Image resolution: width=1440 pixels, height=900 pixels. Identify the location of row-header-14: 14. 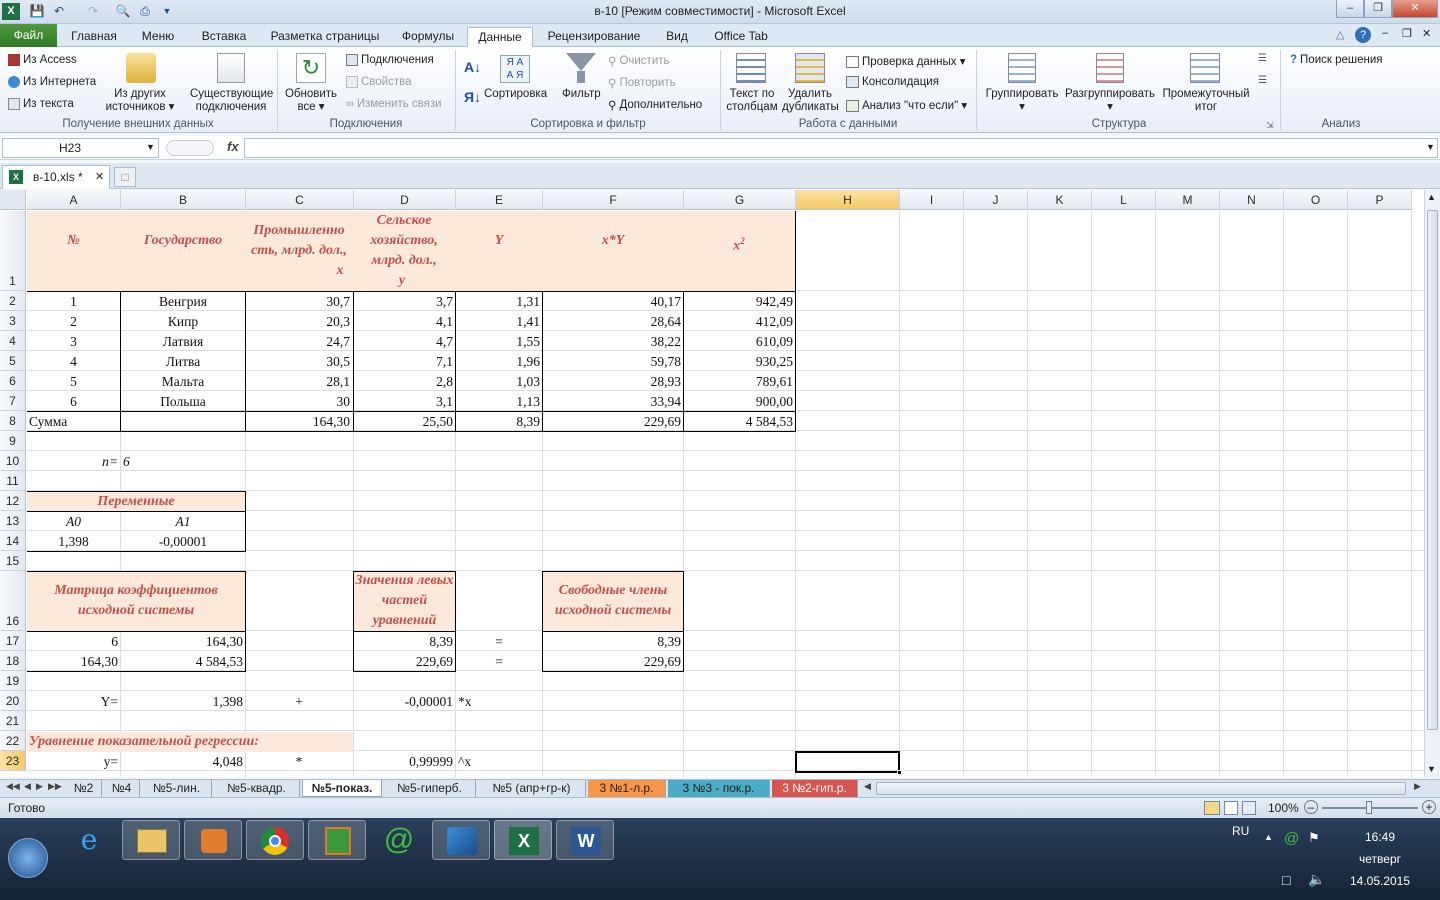
(13, 541).